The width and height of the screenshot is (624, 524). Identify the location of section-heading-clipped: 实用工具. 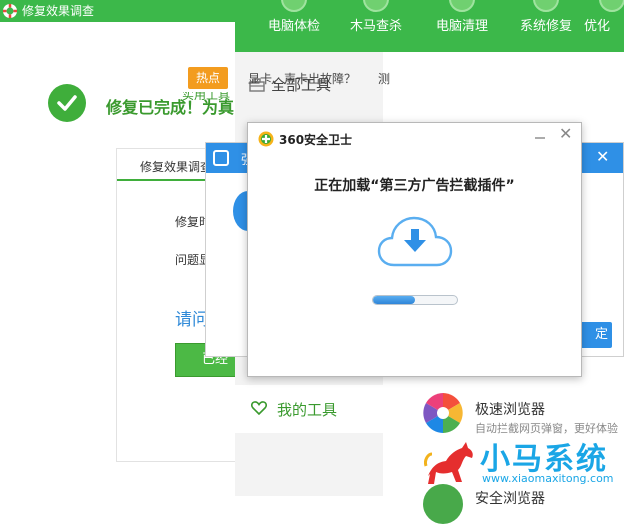
(222, 97).